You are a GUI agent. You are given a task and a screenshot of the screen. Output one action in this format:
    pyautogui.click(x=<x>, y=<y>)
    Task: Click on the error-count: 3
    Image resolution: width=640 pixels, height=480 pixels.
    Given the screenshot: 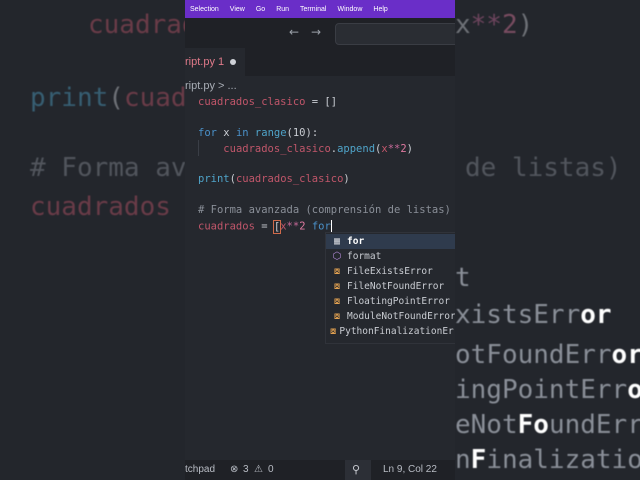 What is the action you would take?
    pyautogui.click(x=246, y=469)
    